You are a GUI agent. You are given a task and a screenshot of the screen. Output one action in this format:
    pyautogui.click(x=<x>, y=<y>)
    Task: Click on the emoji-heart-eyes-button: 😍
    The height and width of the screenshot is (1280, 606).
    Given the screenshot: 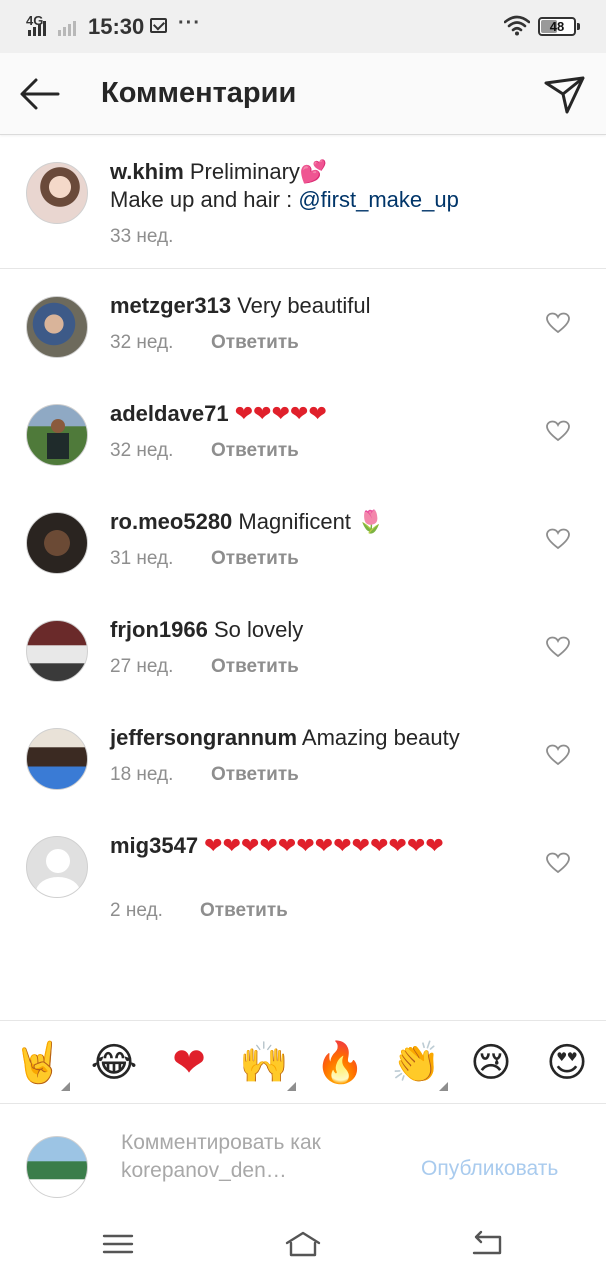 What is the action you would take?
    pyautogui.click(x=567, y=1063)
    